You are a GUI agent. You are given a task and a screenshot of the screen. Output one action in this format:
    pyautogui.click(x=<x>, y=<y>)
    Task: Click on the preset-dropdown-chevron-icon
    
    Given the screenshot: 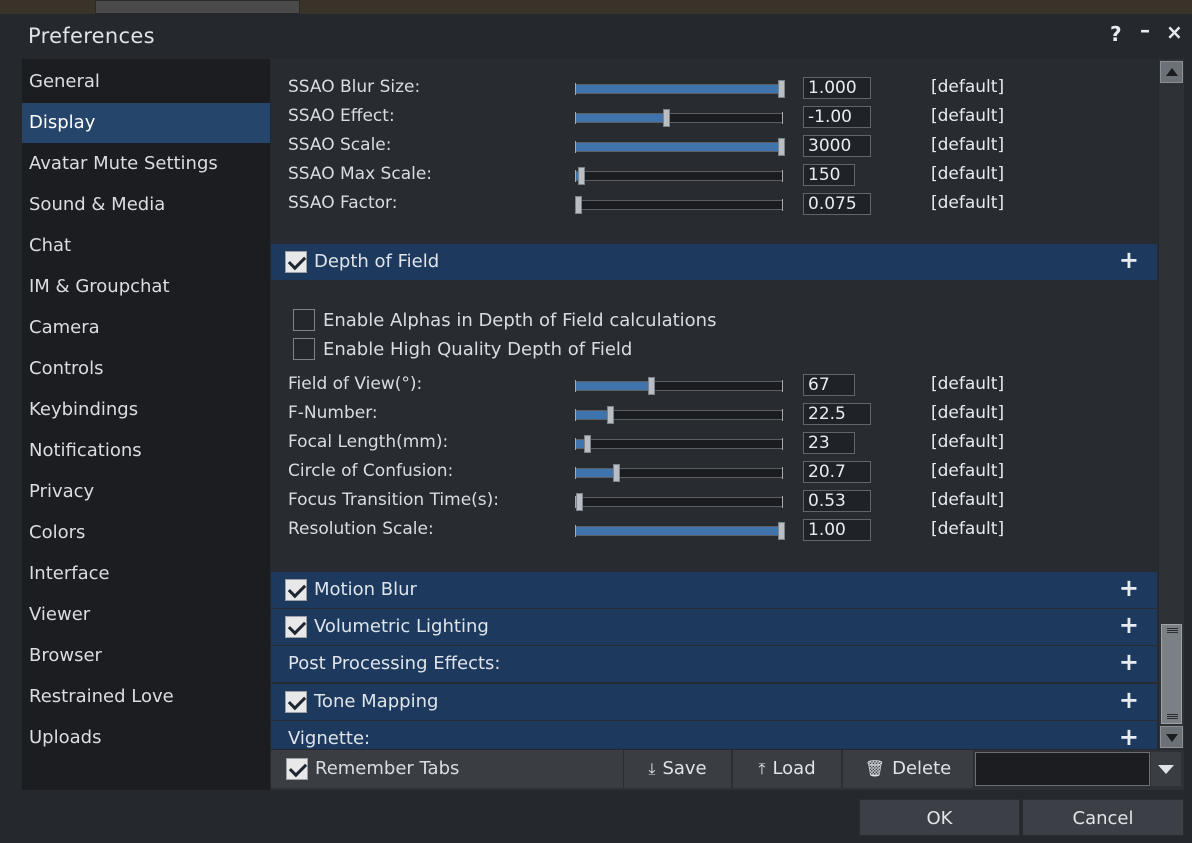 What is the action you would take?
    pyautogui.click(x=1166, y=769)
    